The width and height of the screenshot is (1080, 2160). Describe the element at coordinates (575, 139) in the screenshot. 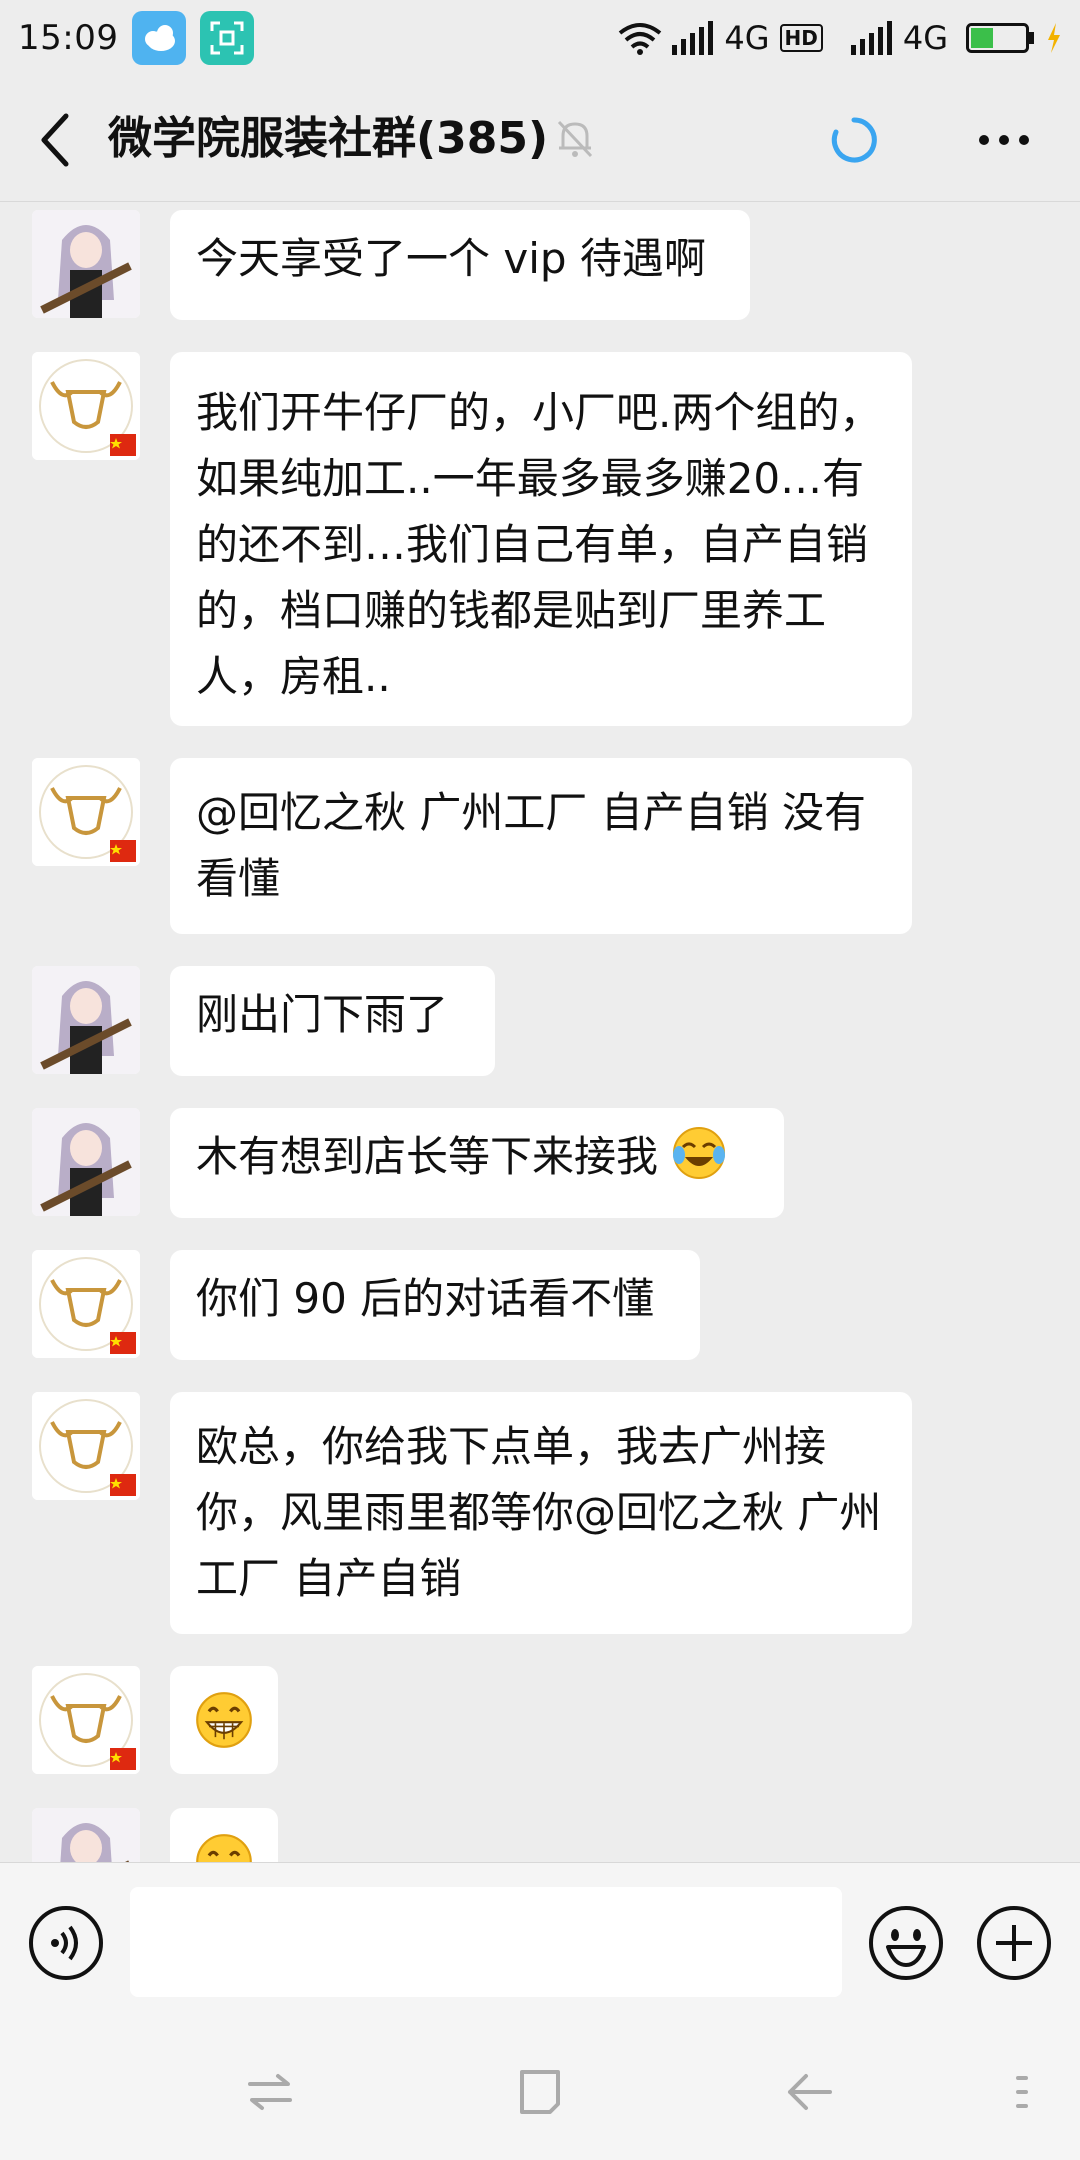

I see `mute-bell-icon` at that location.